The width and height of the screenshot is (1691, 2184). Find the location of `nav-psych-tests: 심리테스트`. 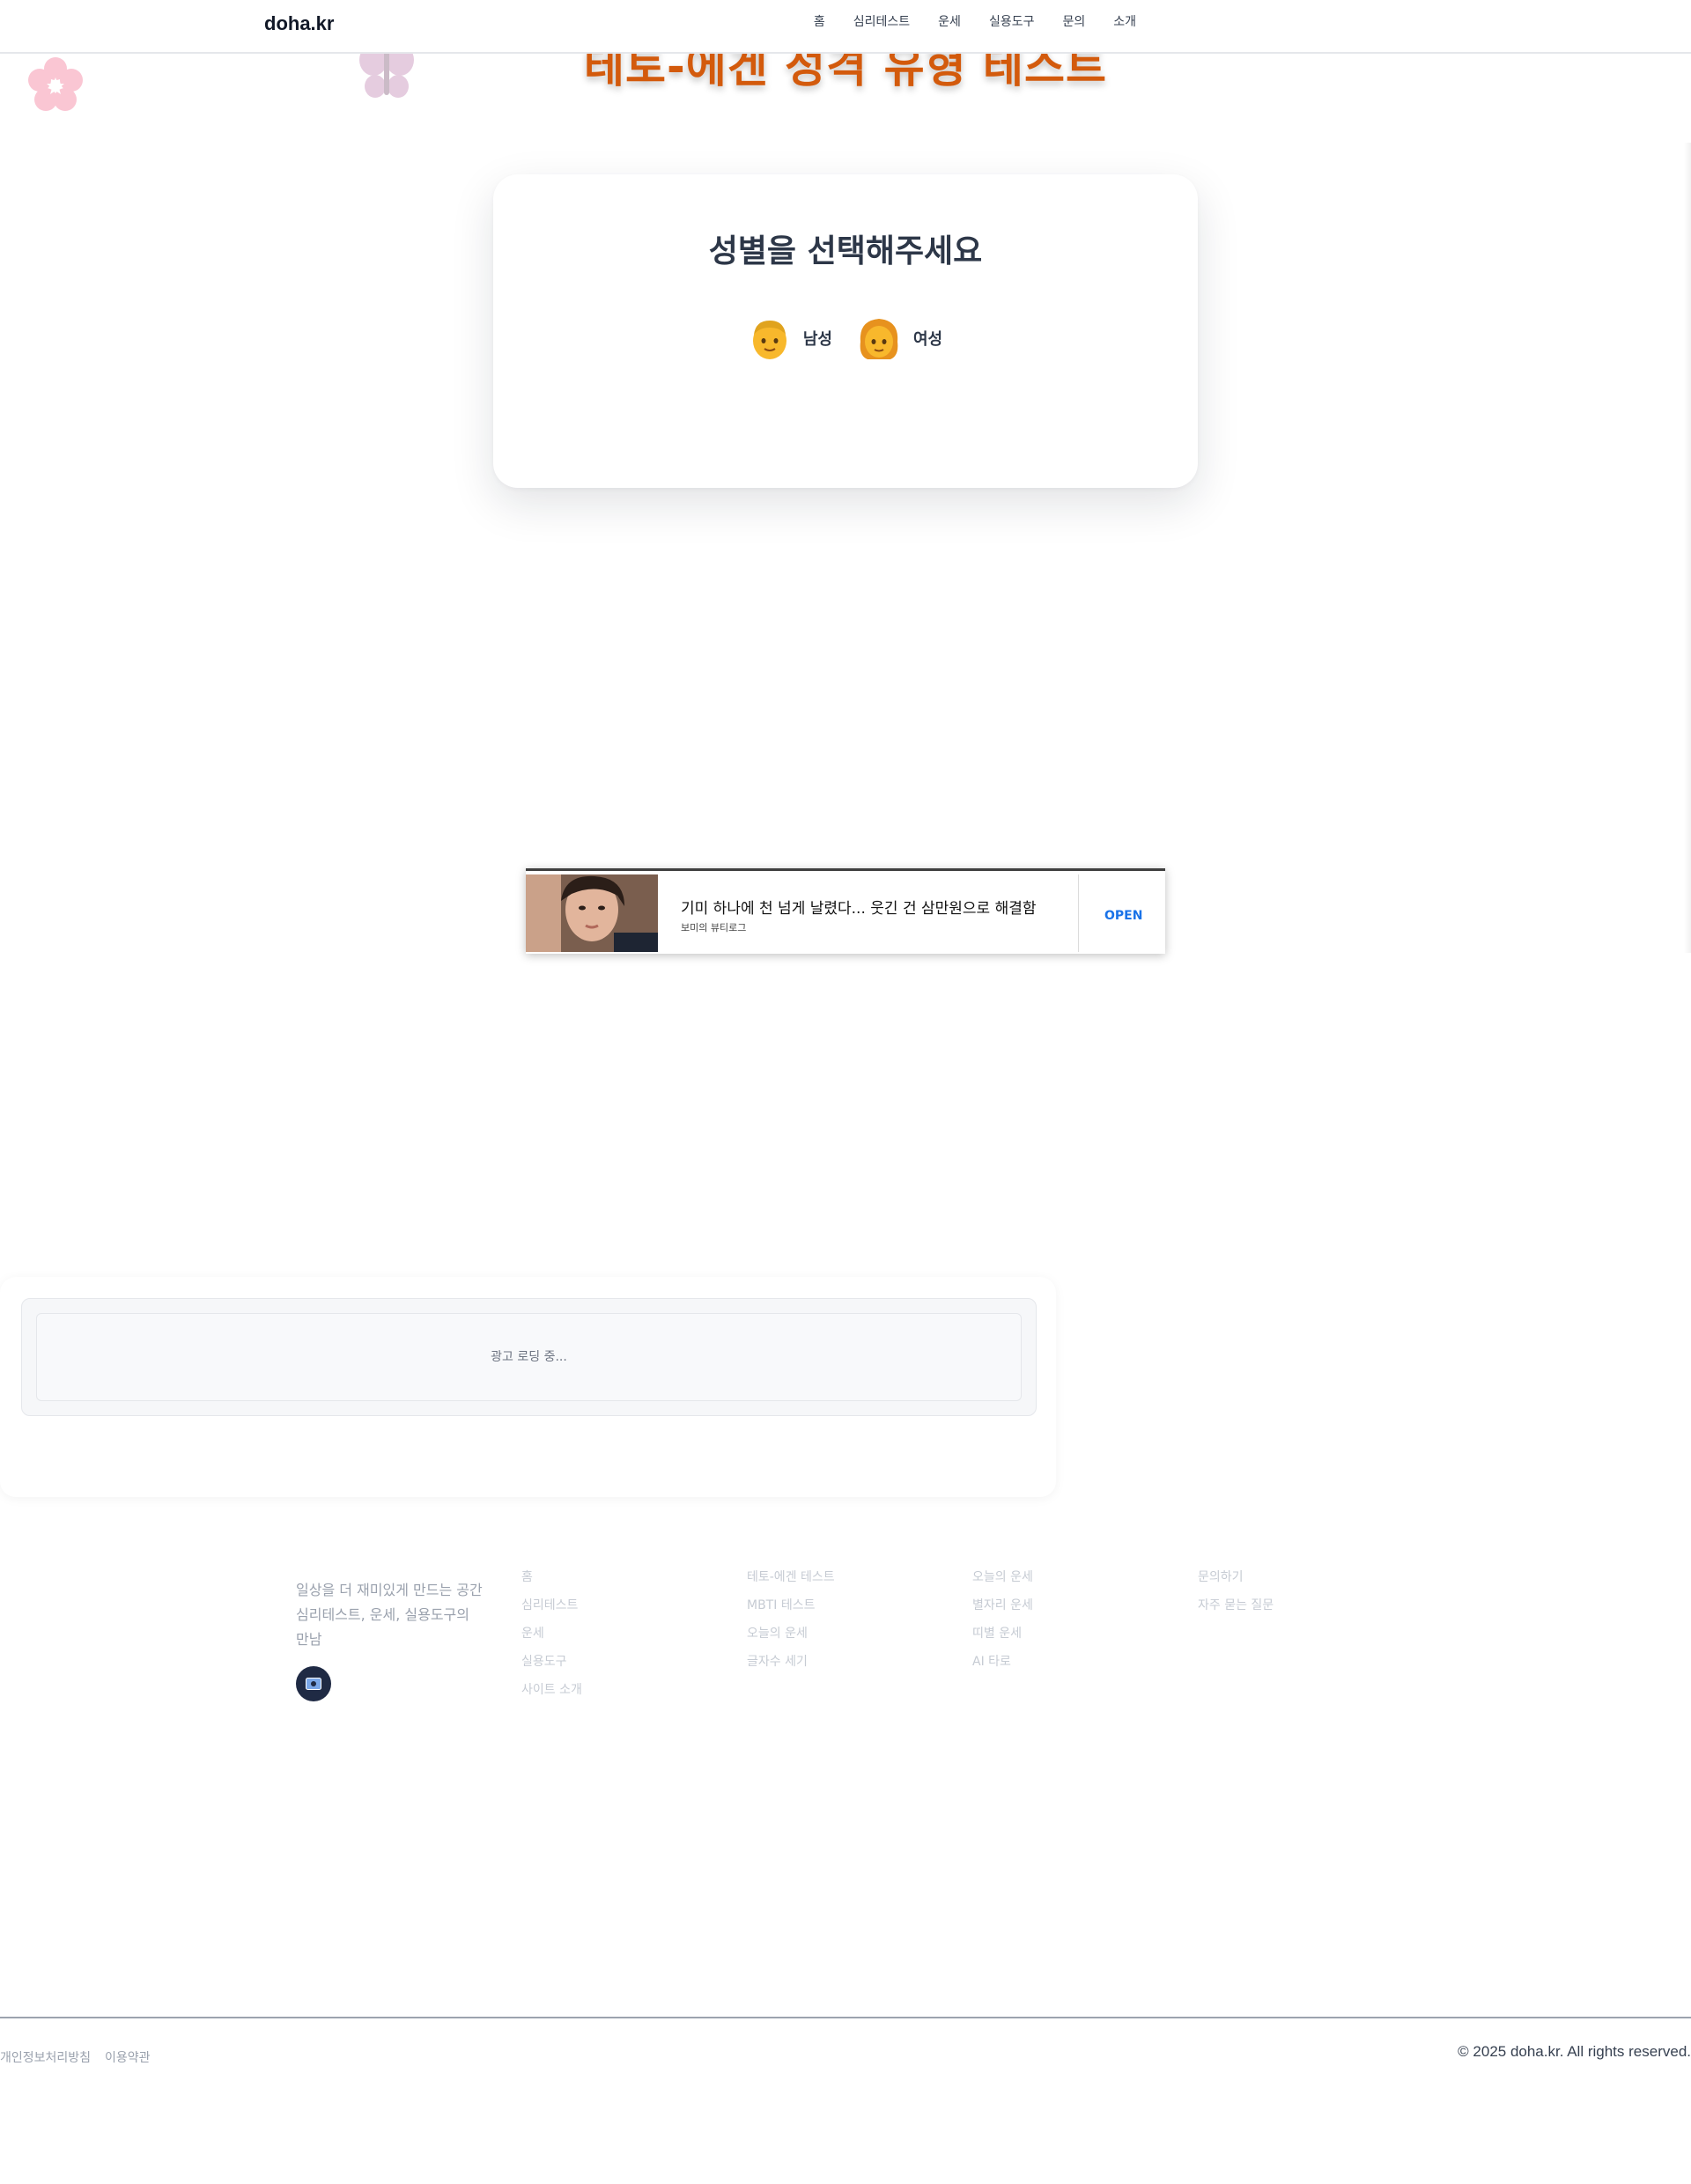

nav-psych-tests: 심리테스트 is located at coordinates (881, 21).